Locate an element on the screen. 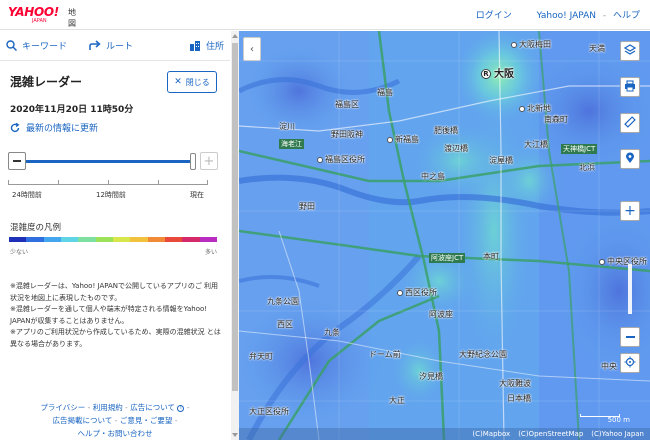 The width and height of the screenshot is (650, 440). privacy-link: プライバシー is located at coordinates (62, 407).